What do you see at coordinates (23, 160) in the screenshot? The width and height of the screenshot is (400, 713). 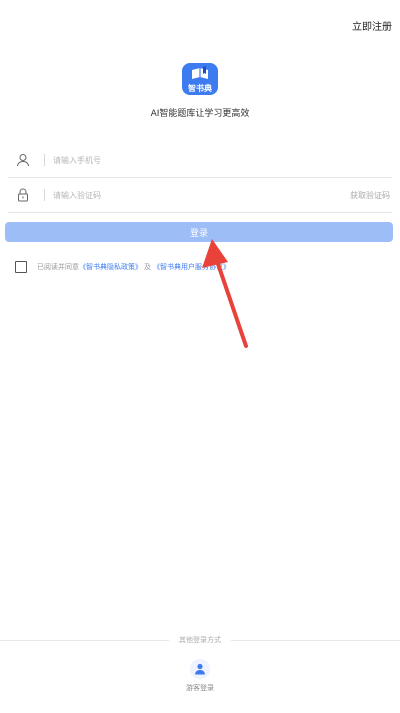 I see `user-icon` at bounding box center [23, 160].